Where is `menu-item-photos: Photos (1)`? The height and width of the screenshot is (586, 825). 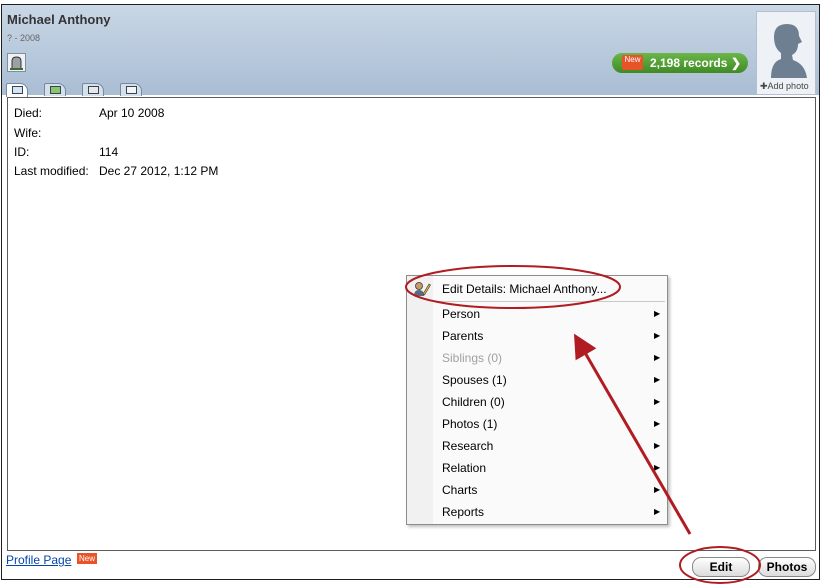 menu-item-photos: Photos (1) is located at coordinates (469, 424).